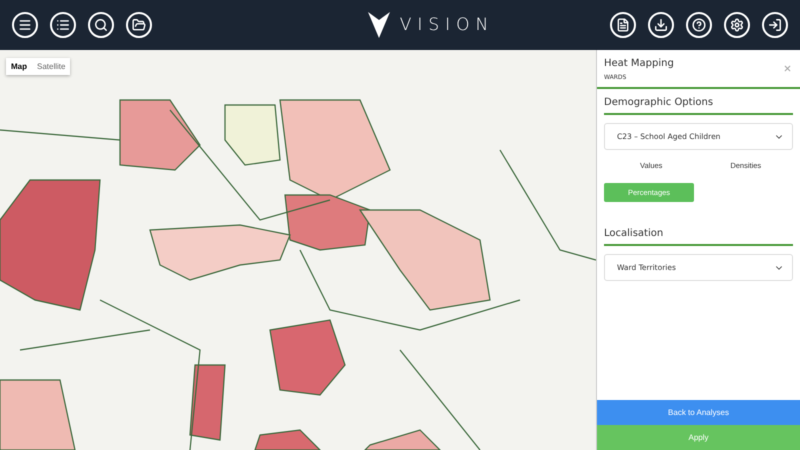  I want to click on list-button, so click(63, 25).